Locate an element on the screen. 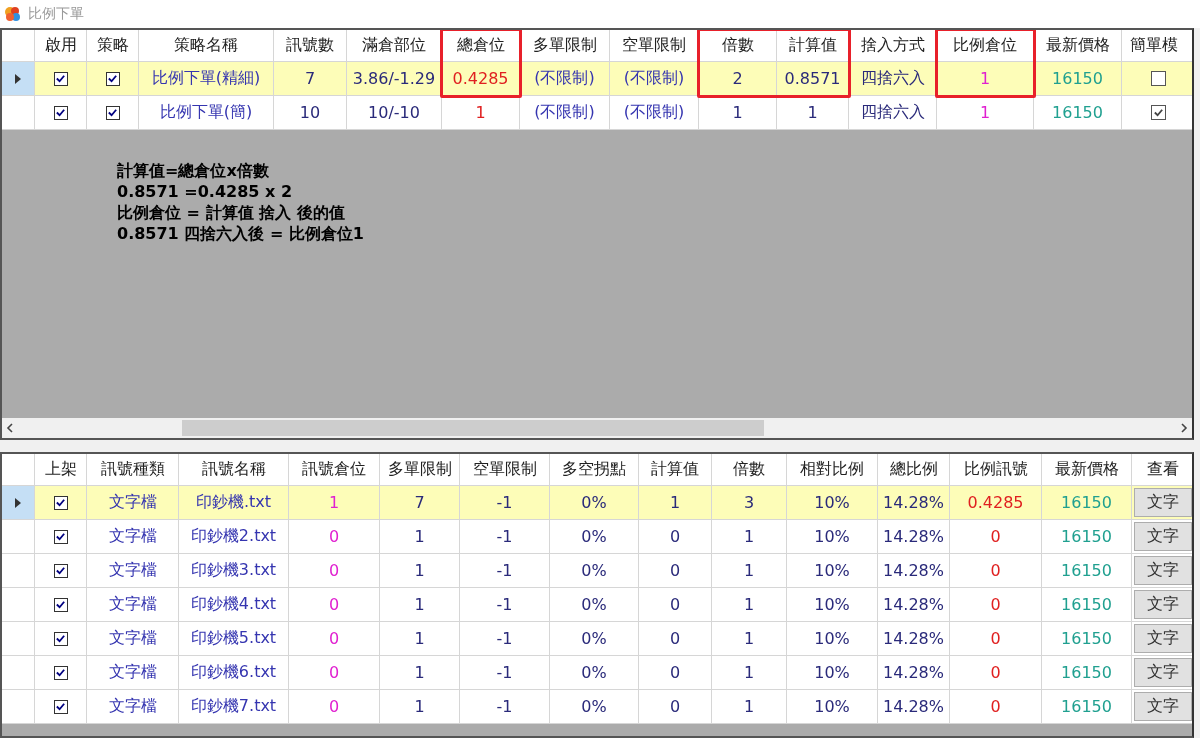  table-cell: 印鈔機3.txt is located at coordinates (233, 570).